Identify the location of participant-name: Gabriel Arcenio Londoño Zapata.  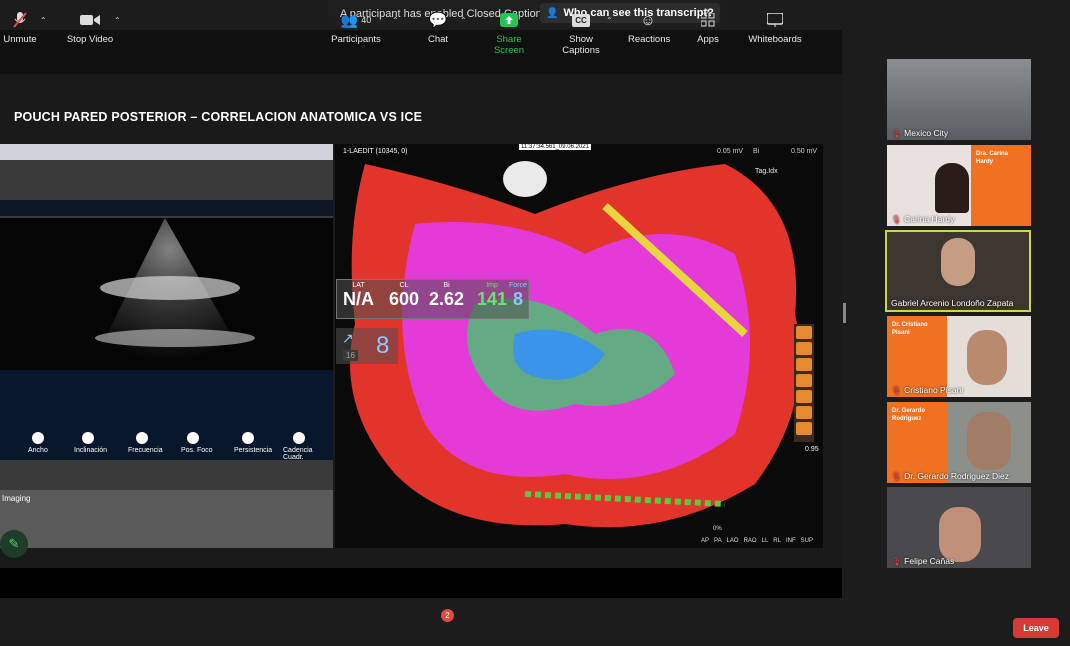
(952, 303).